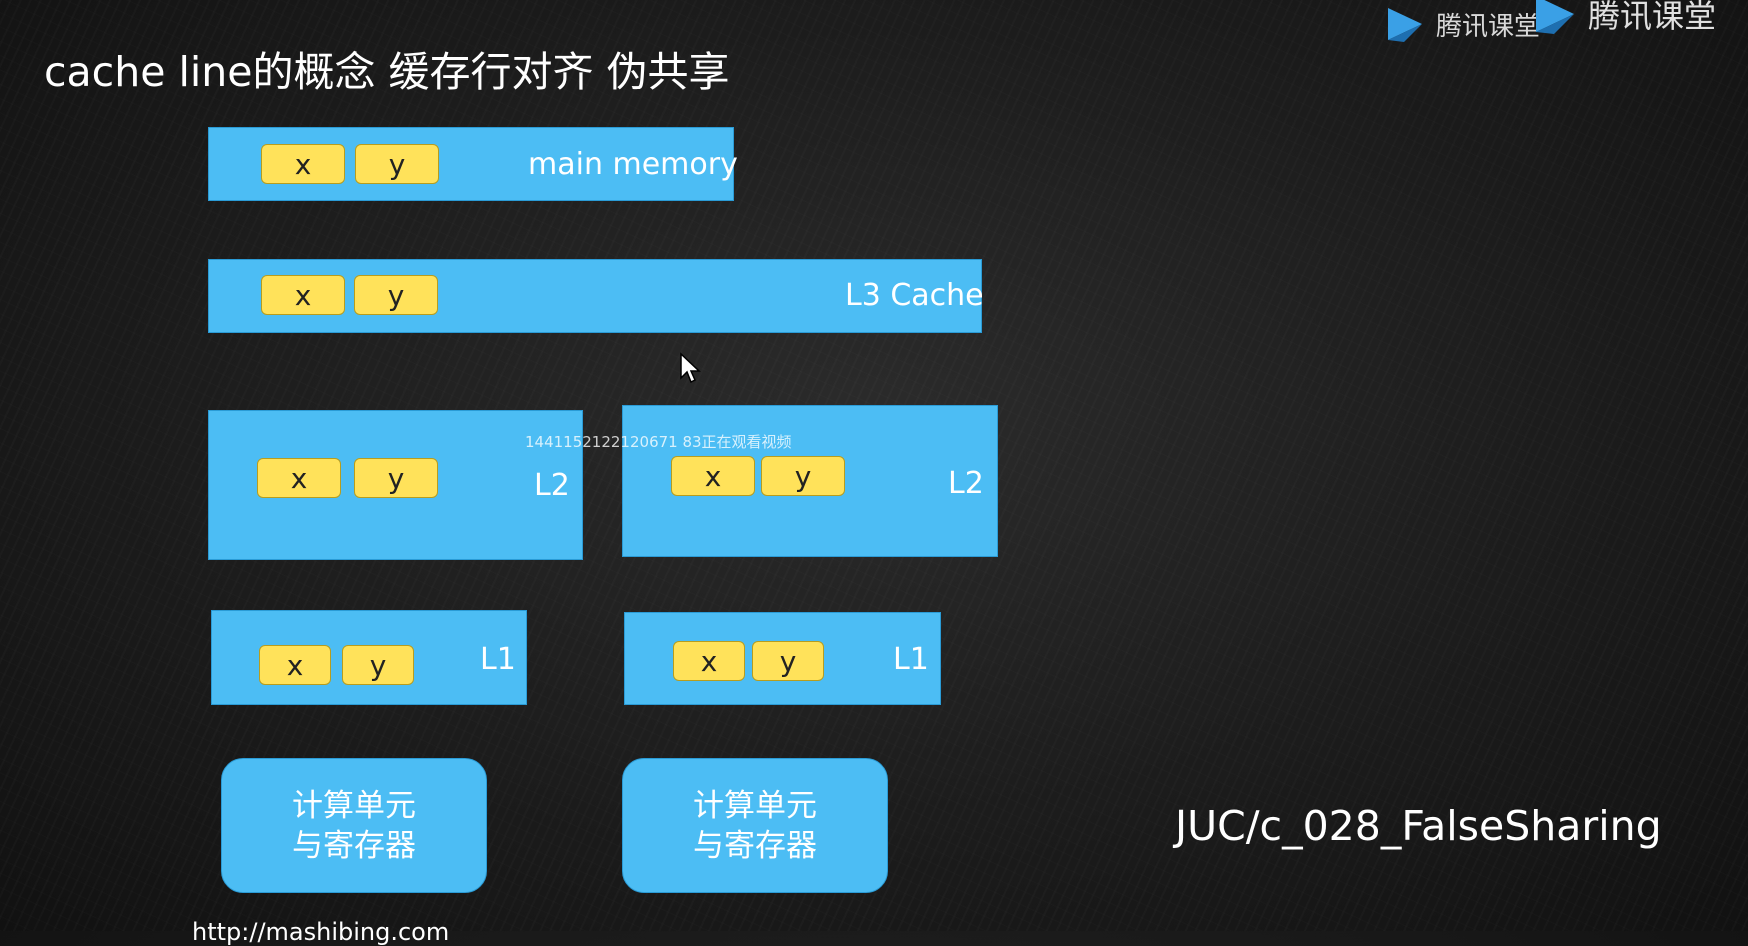  Describe the element at coordinates (914, 295) in the screenshot. I see `l3-cache-label: L3 Cache` at that location.